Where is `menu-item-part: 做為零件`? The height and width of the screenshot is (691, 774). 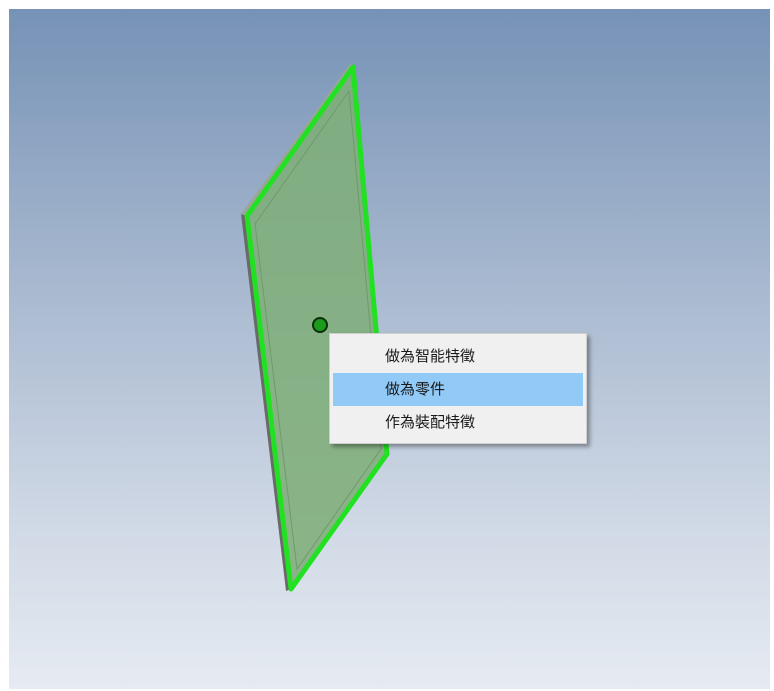 menu-item-part: 做為零件 is located at coordinates (458, 389).